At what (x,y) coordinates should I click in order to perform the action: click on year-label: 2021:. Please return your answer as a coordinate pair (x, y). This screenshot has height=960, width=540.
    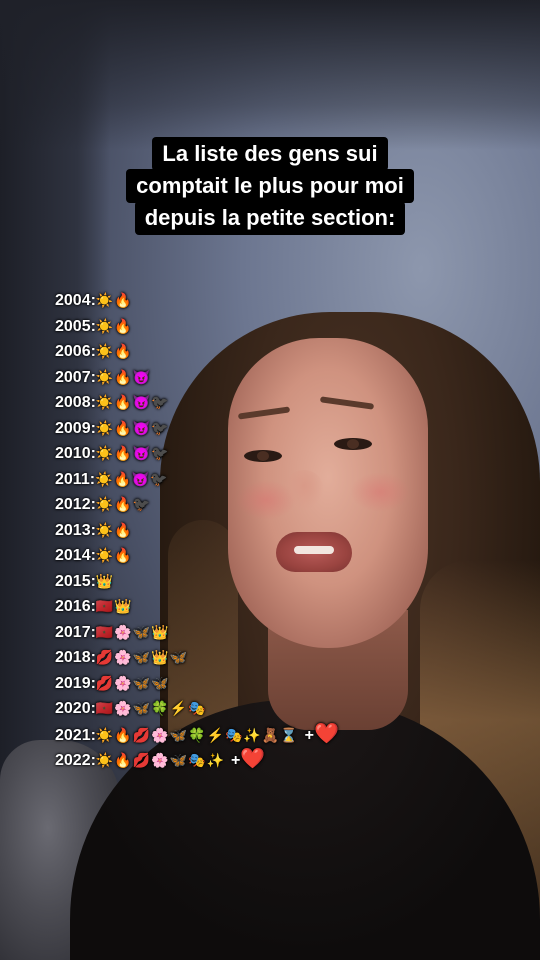
    Looking at the image, I should click on (75, 735).